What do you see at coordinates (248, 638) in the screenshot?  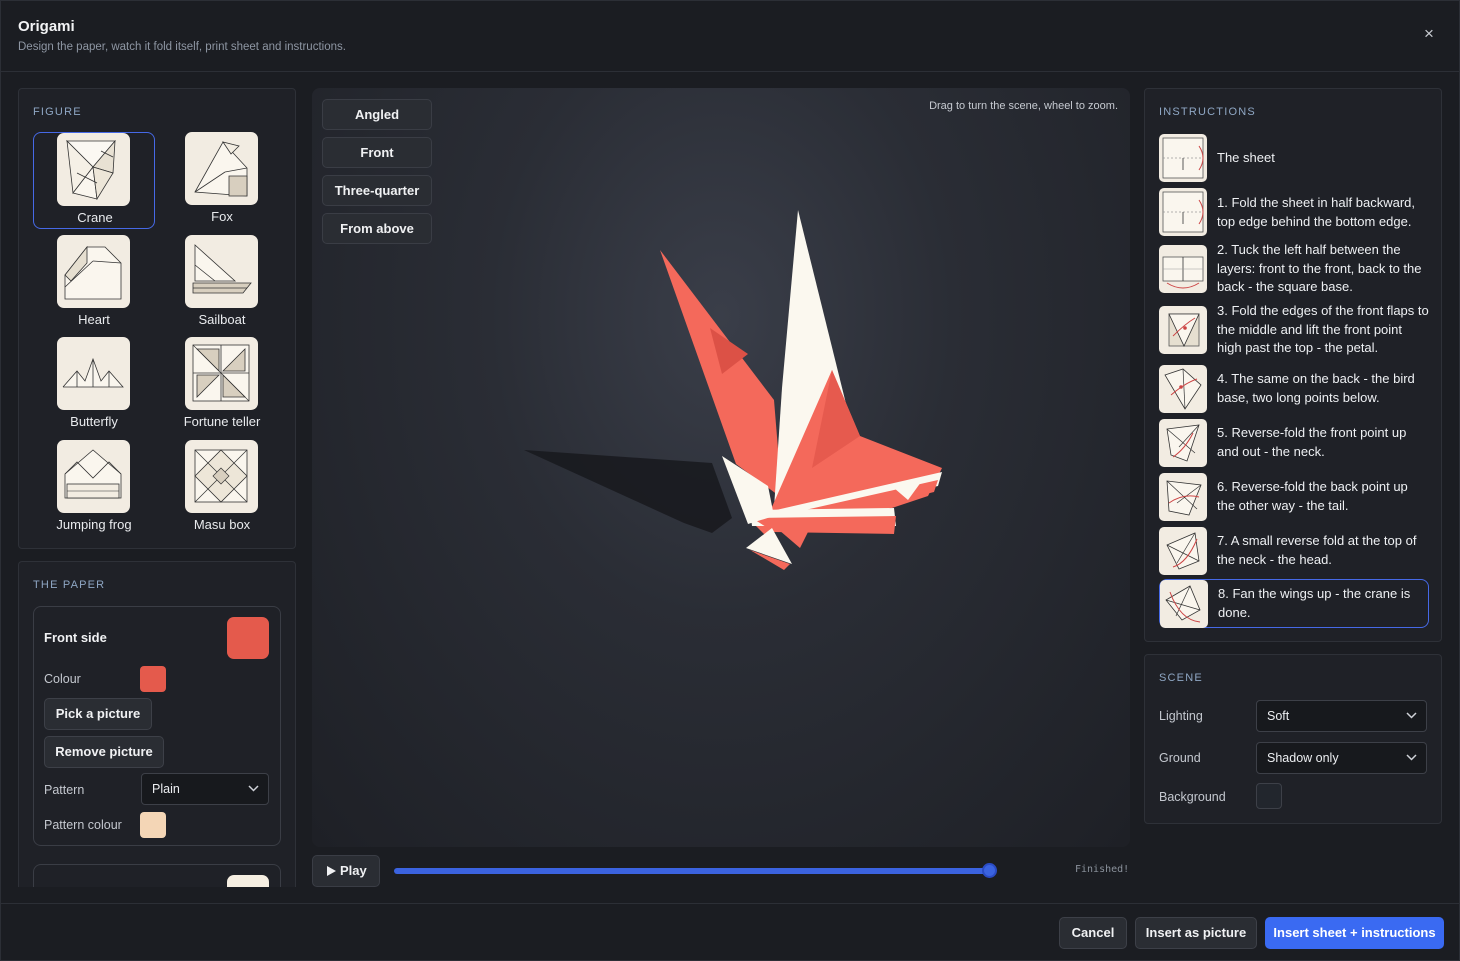 I see `front-side-preview-swatch` at bounding box center [248, 638].